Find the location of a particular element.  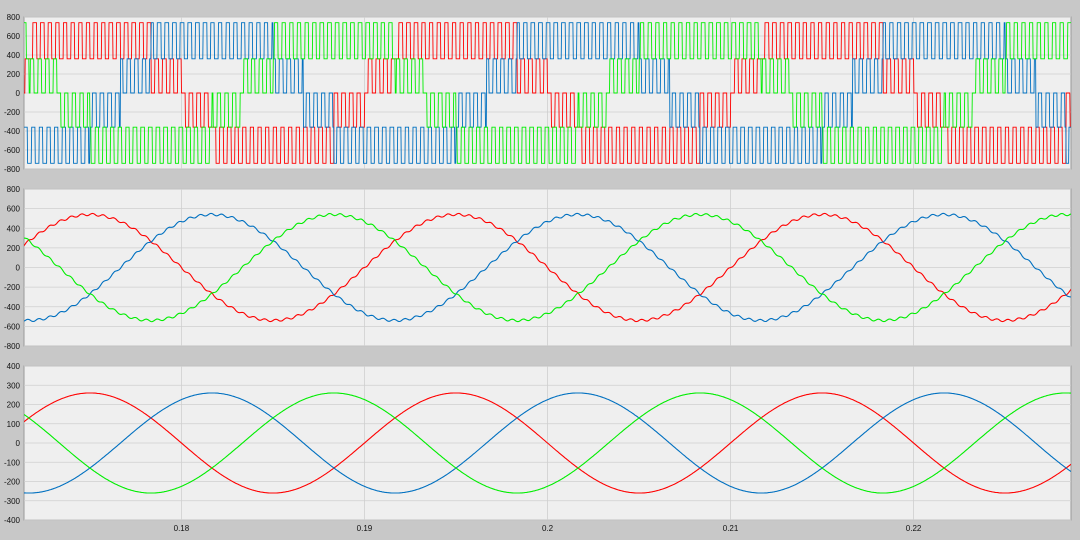

x-tick-label: 0.2 is located at coordinates (548, 528).